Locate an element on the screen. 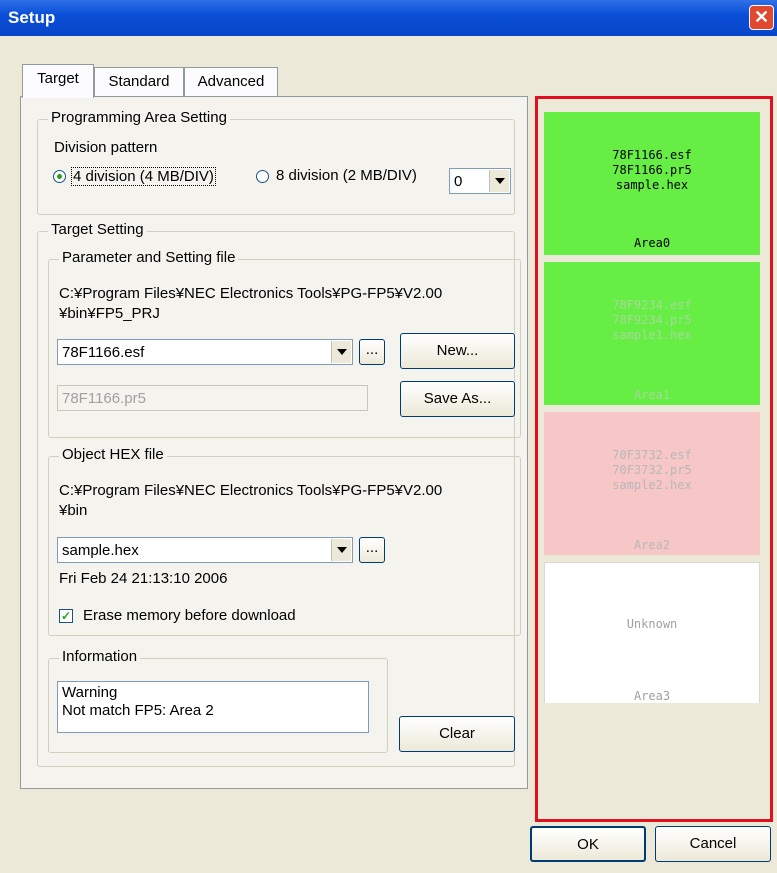  target-setting-legend: Target Setting is located at coordinates (97, 229).